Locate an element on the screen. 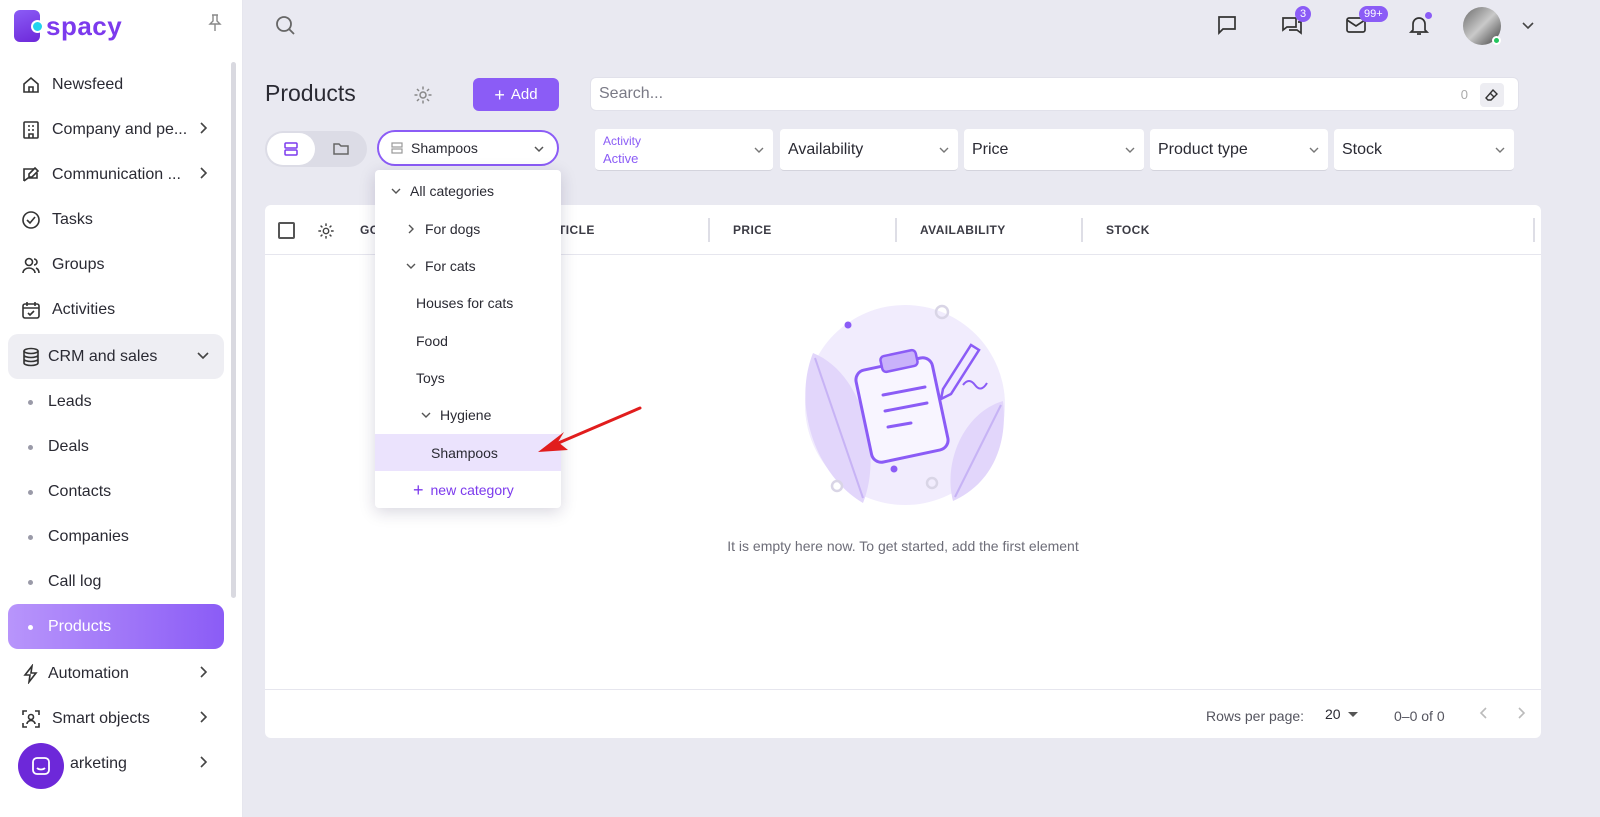 This screenshot has height=817, width=1600. annotation-arrow-icon is located at coordinates (590, 429).